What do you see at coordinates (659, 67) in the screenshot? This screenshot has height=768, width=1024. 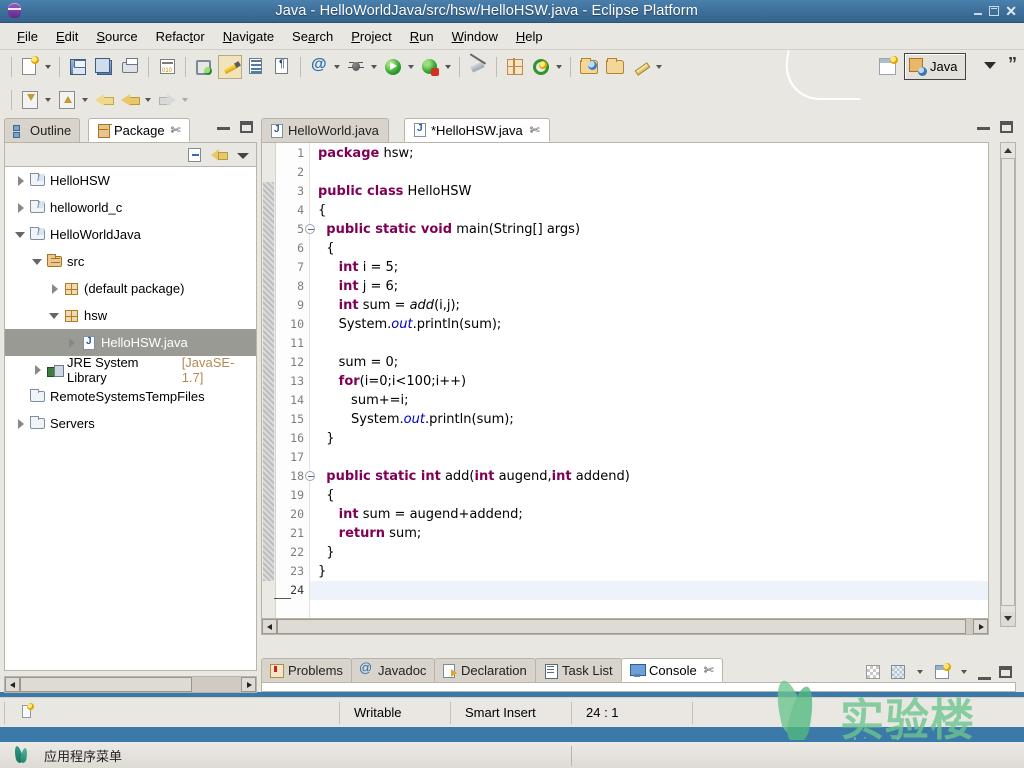 I see `quickfix-dropdown-arrow` at bounding box center [659, 67].